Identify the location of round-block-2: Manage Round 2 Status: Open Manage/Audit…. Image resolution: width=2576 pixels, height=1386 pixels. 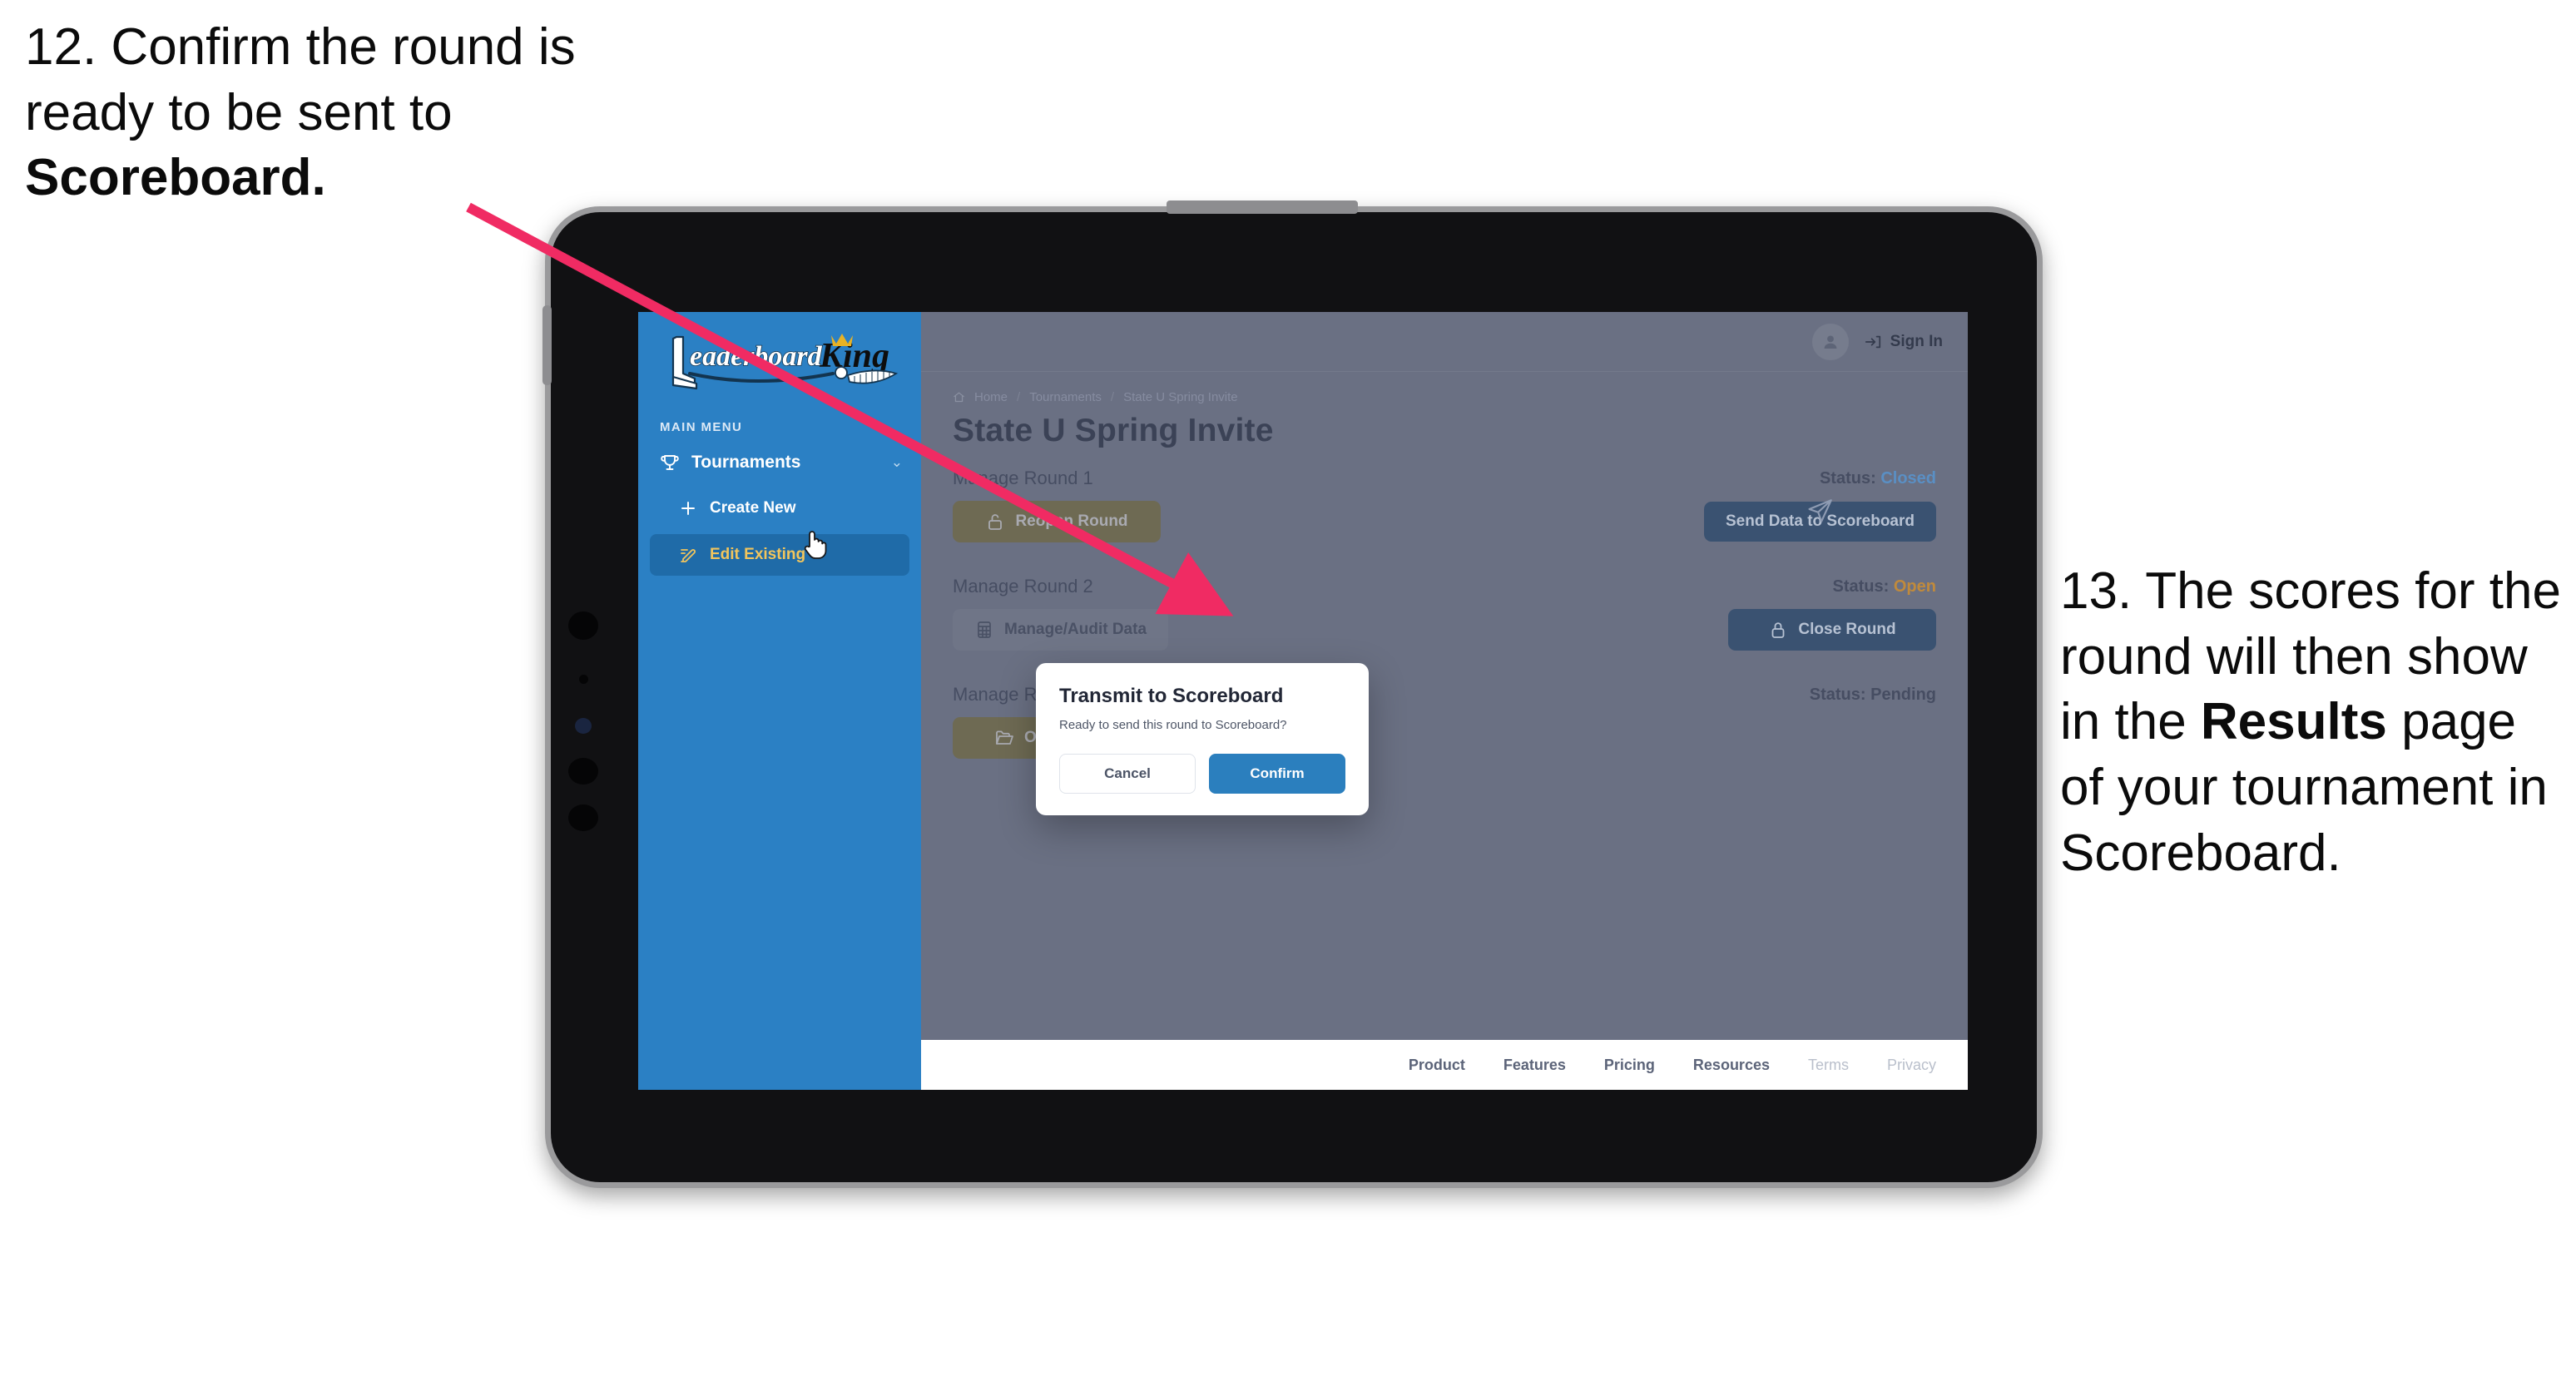
(1445, 613).